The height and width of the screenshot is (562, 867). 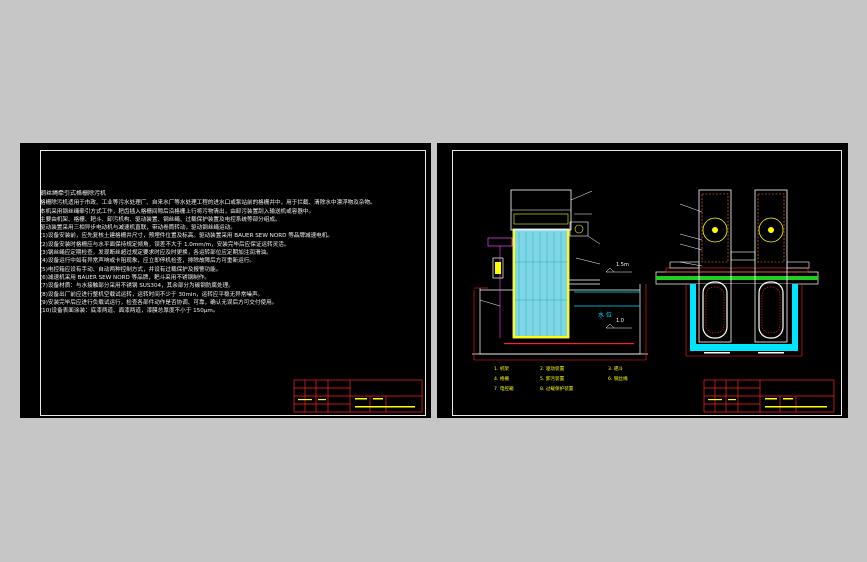 What do you see at coordinates (769, 396) in the screenshot?
I see `right-title-block` at bounding box center [769, 396].